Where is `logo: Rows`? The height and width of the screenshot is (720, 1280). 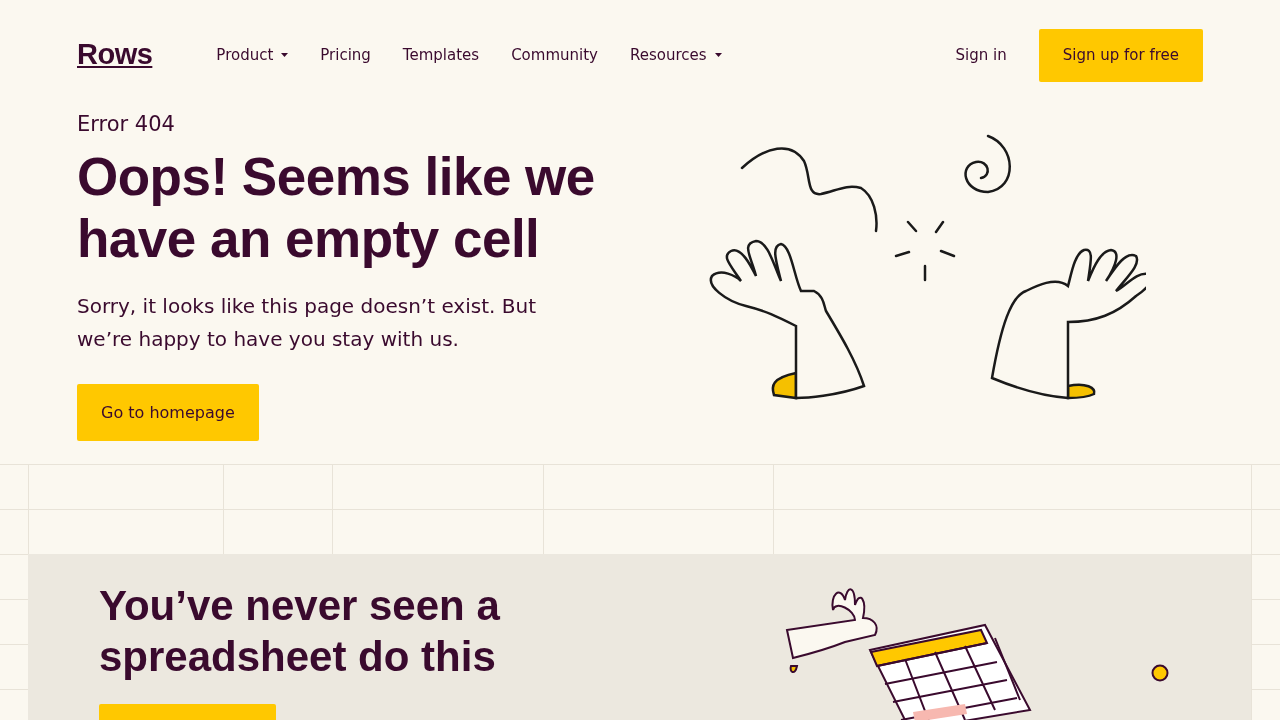
logo: Rows is located at coordinates (115, 55).